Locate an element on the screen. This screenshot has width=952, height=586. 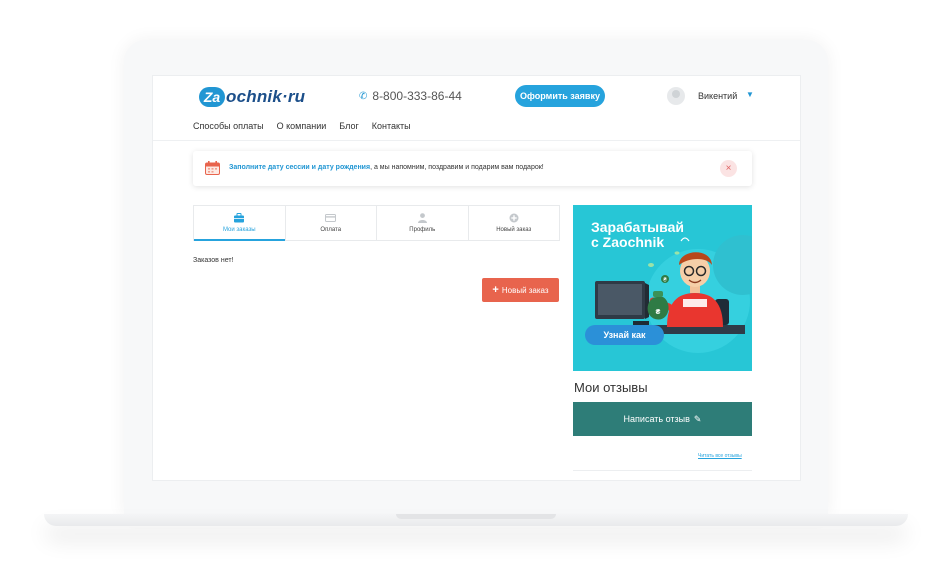
write-review-button: Написать отзыв ✎ is located at coordinates (662, 419).